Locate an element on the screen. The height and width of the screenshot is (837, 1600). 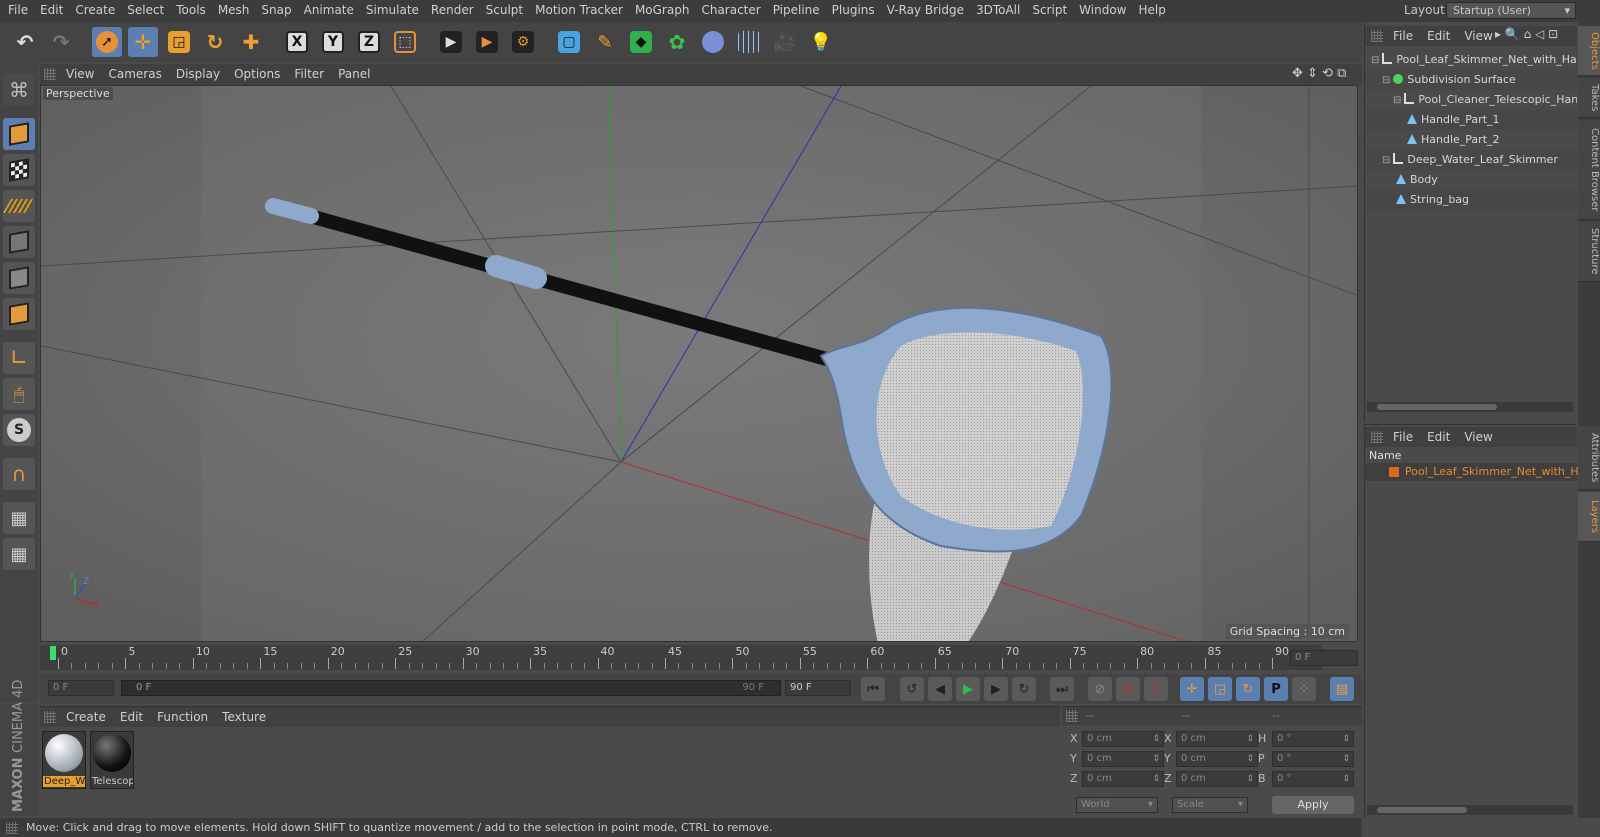
menu-mograph: MoGraph is located at coordinates (662, 10).